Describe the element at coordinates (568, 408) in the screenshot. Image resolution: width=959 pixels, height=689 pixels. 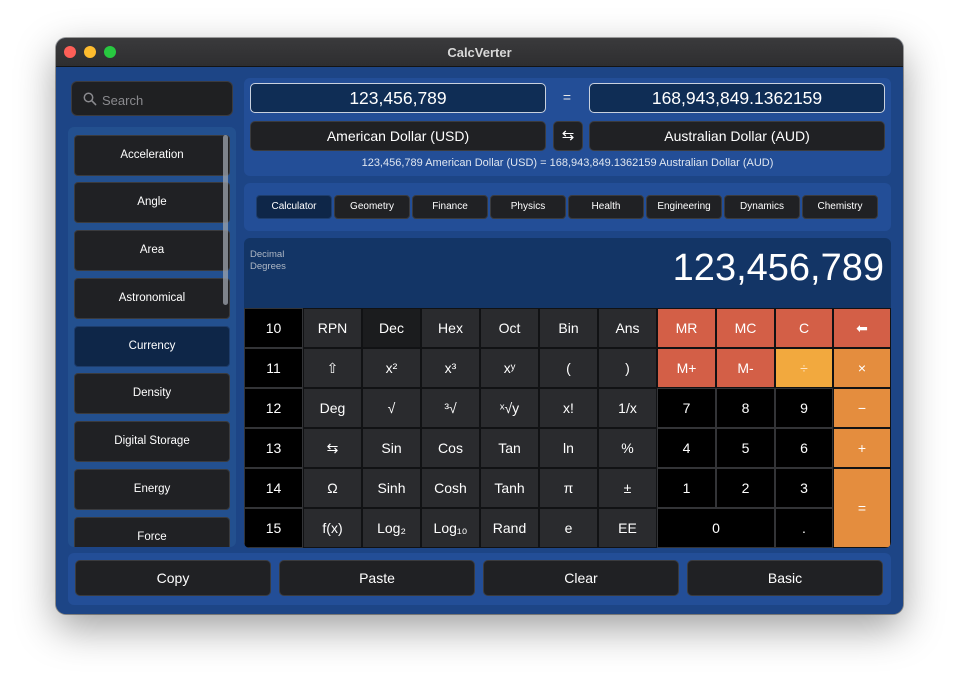
I see `key-factorial: x!` at that location.